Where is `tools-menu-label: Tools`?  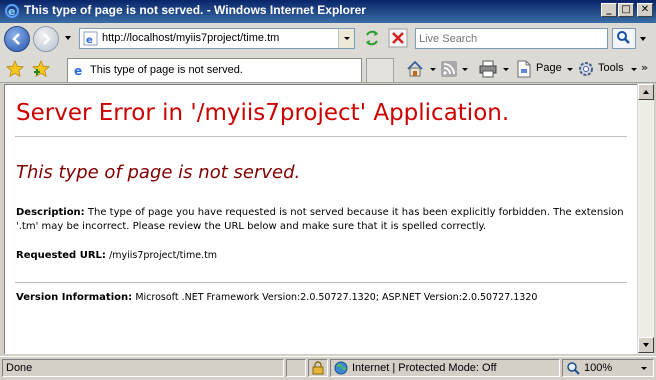
tools-menu-label: Tools is located at coordinates (611, 68).